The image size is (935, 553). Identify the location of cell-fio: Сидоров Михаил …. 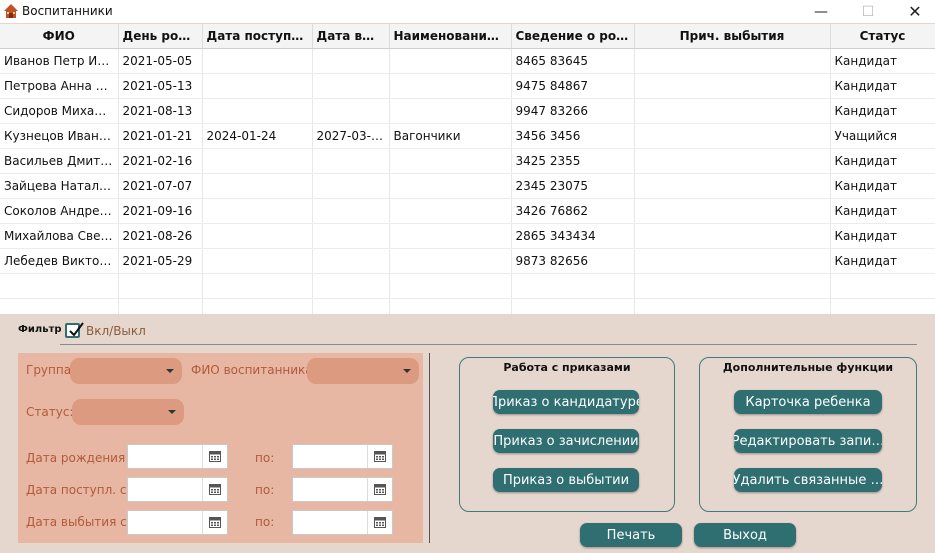
(59, 111).